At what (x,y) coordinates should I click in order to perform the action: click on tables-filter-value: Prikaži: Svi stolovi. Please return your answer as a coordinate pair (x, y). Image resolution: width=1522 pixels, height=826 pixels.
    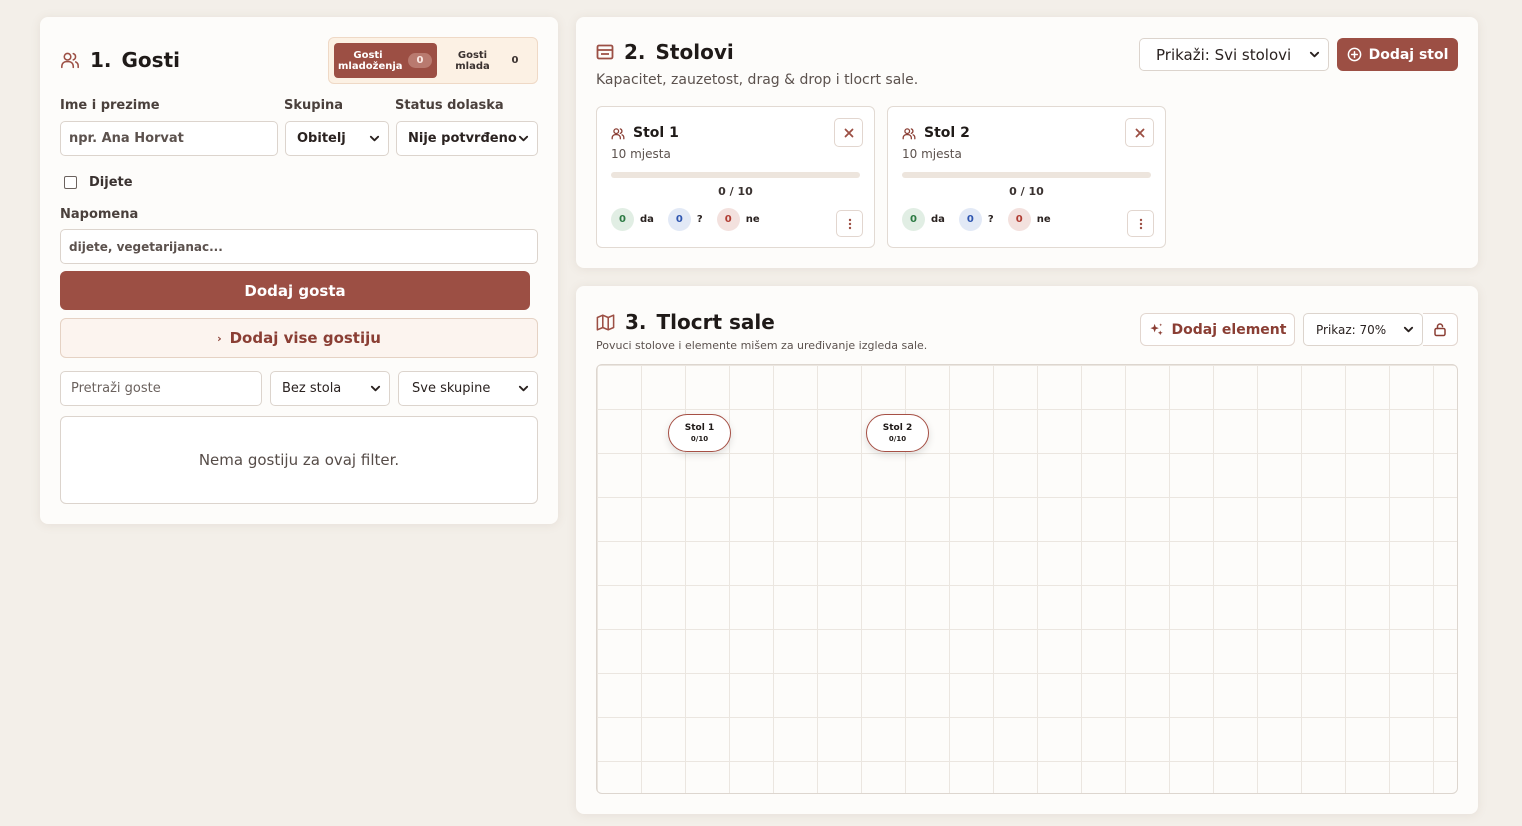
    Looking at the image, I should click on (1224, 54).